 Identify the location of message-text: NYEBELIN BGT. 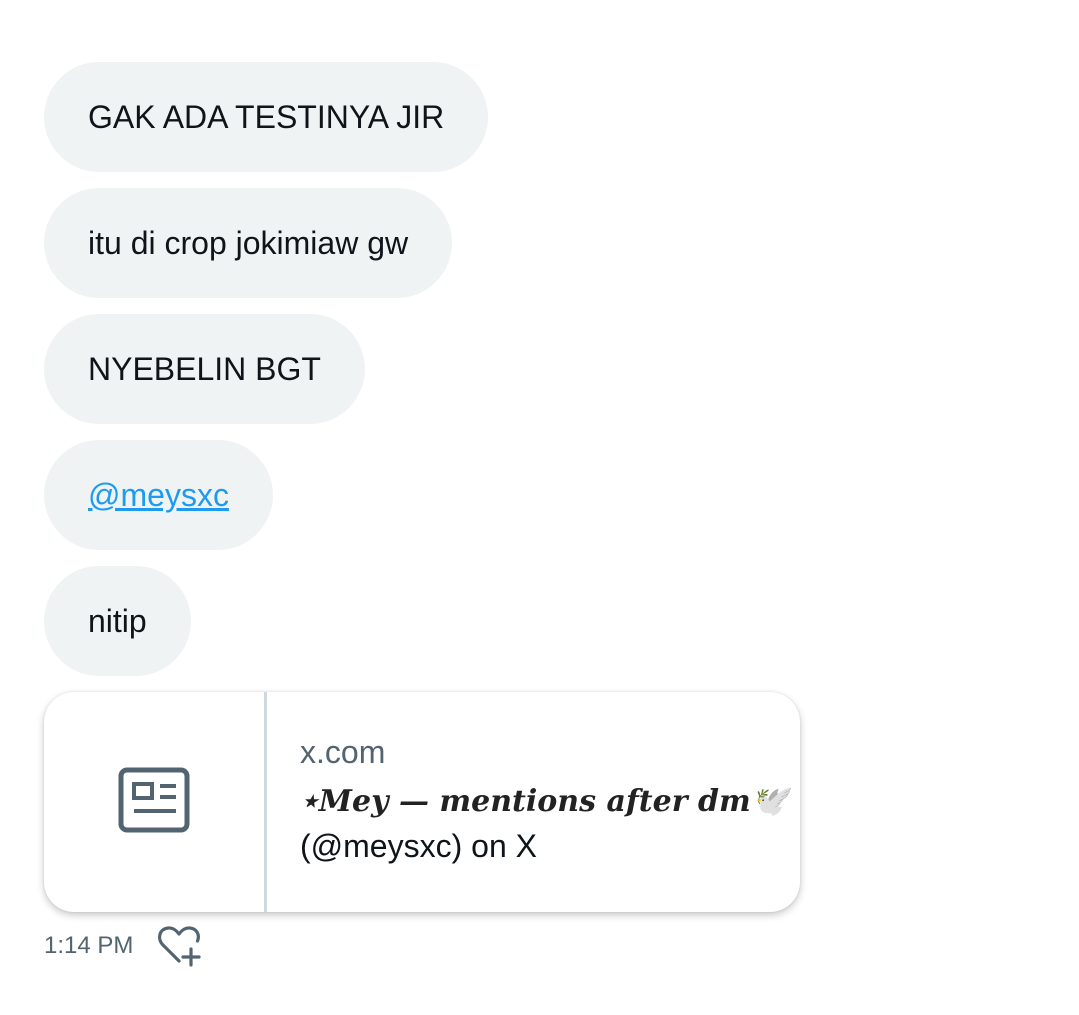
(204, 369).